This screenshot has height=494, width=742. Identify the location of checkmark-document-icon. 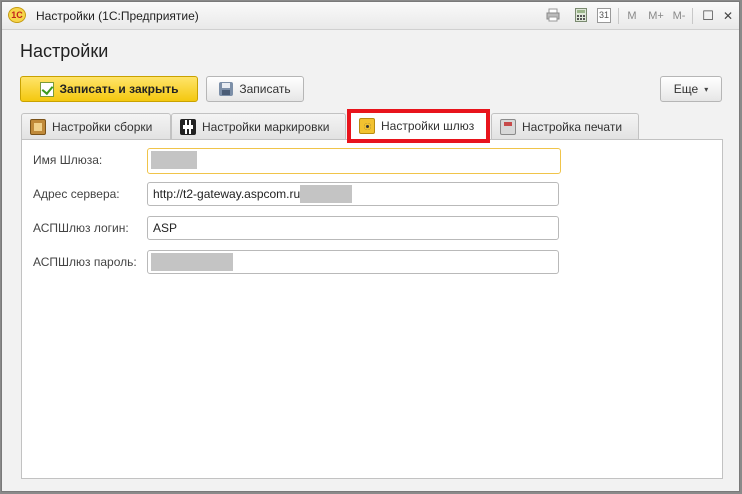
(46, 89).